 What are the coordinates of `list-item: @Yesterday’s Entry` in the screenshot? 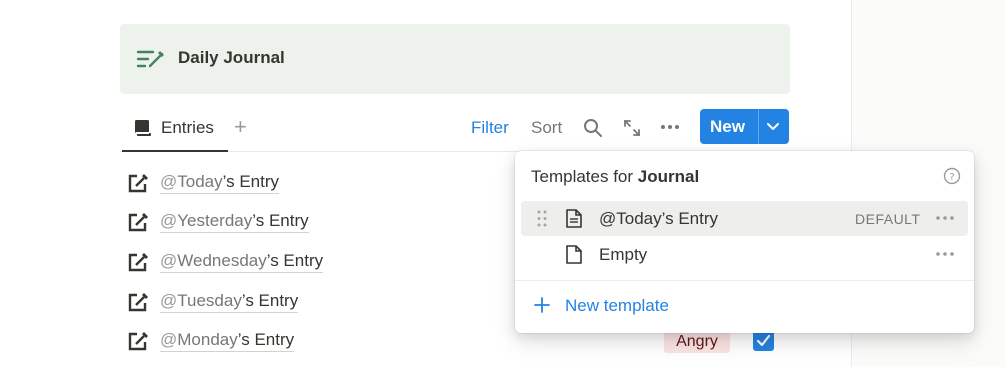 It's located at (320, 222).